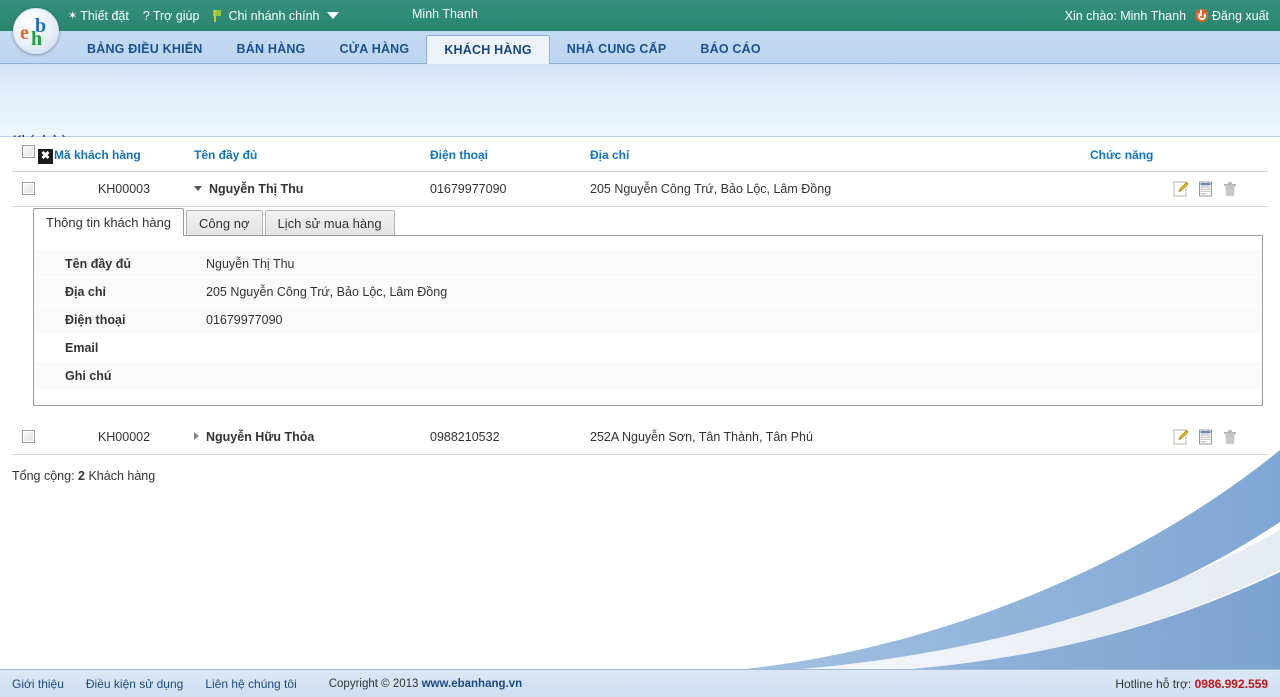 The width and height of the screenshot is (1280, 697). What do you see at coordinates (1153, 683) in the screenshot?
I see `hotline-label: Hotline hỗ trợ:` at bounding box center [1153, 683].